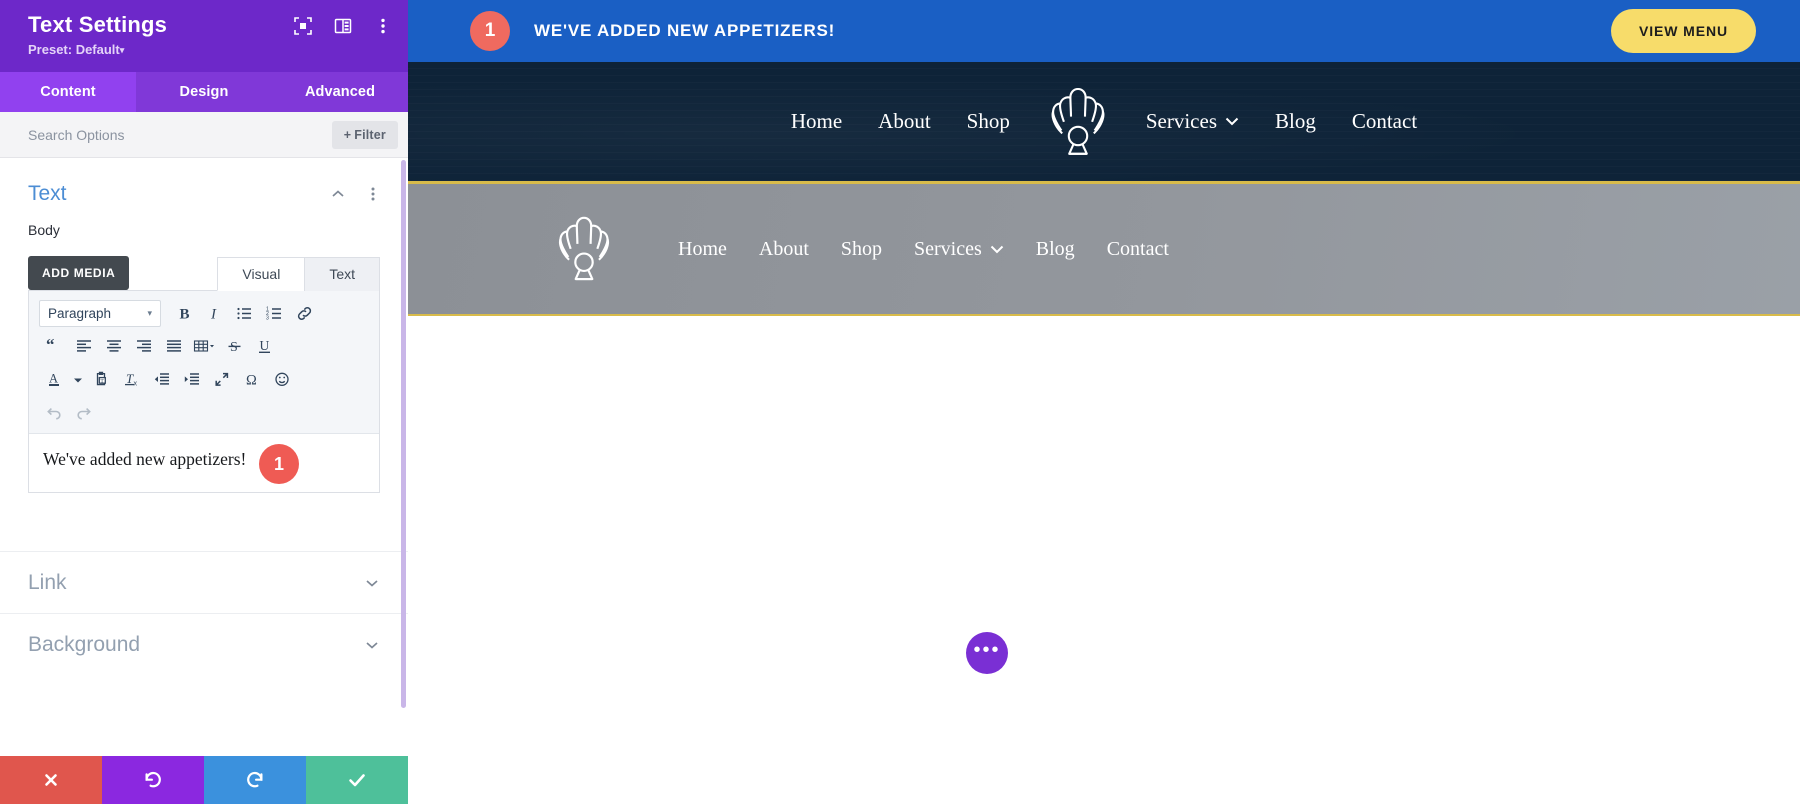  I want to click on editor-toolbar: Paragraph ▾ B I 1 2 3 “ S U A T T x Ω, so click(204, 362).